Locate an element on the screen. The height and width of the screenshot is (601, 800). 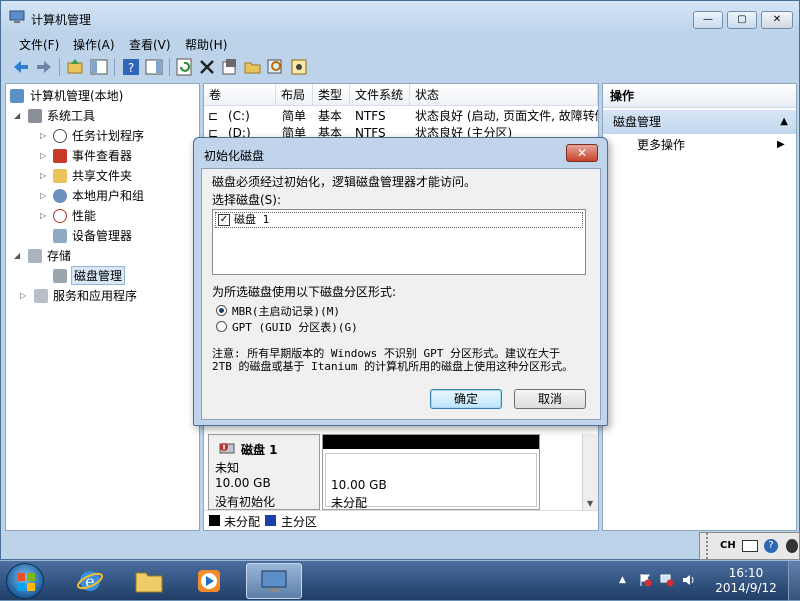
disk-scrollbar: ▼ is located at coordinates (590, 472).